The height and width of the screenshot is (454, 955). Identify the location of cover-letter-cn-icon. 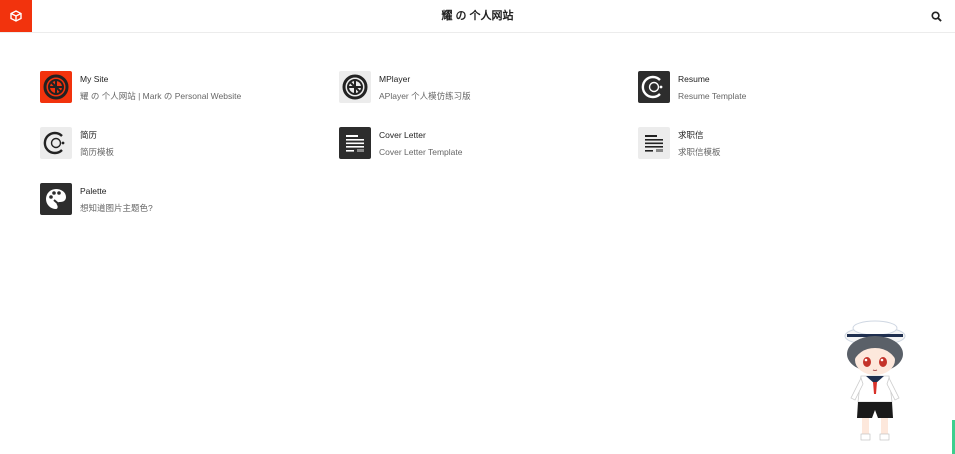
(654, 143).